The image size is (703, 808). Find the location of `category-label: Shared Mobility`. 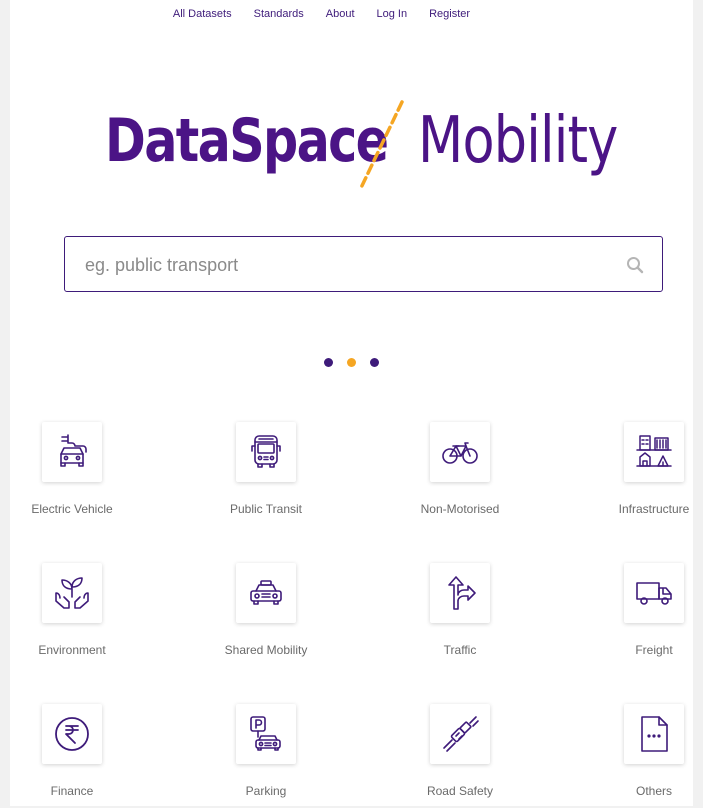

category-label: Shared Mobility is located at coordinates (266, 650).